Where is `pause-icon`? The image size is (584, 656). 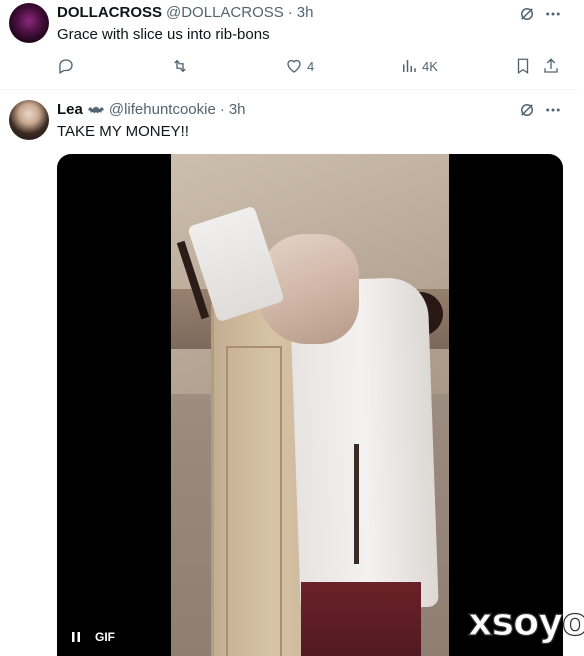
pause-icon is located at coordinates (76, 637).